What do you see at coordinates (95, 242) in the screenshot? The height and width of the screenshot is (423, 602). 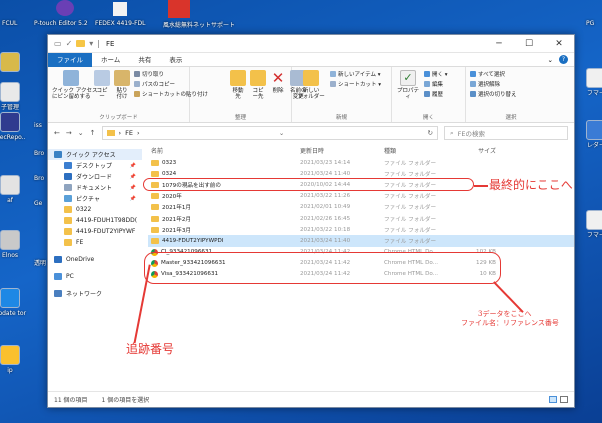 I see `nav-item: FE` at bounding box center [95, 242].